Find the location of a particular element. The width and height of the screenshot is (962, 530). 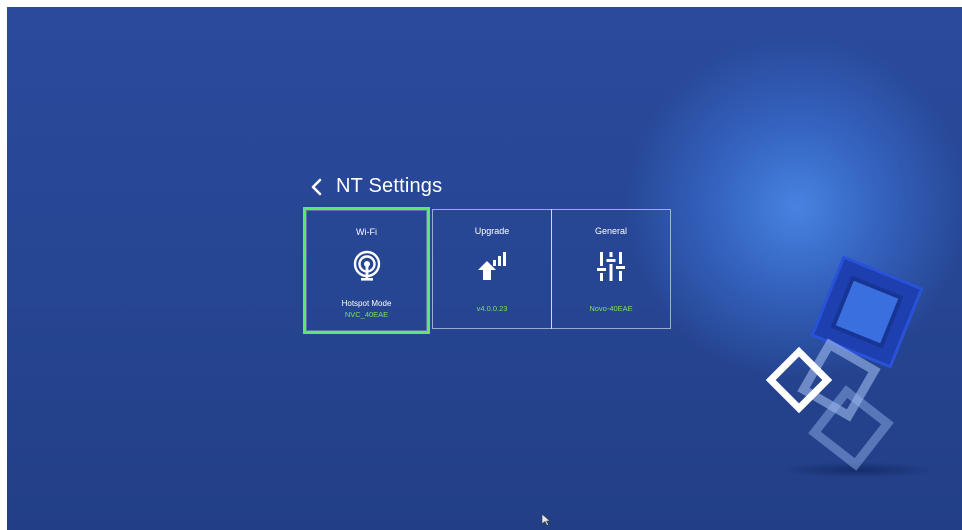

wifi-hotspot-icon is located at coordinates (366, 265).